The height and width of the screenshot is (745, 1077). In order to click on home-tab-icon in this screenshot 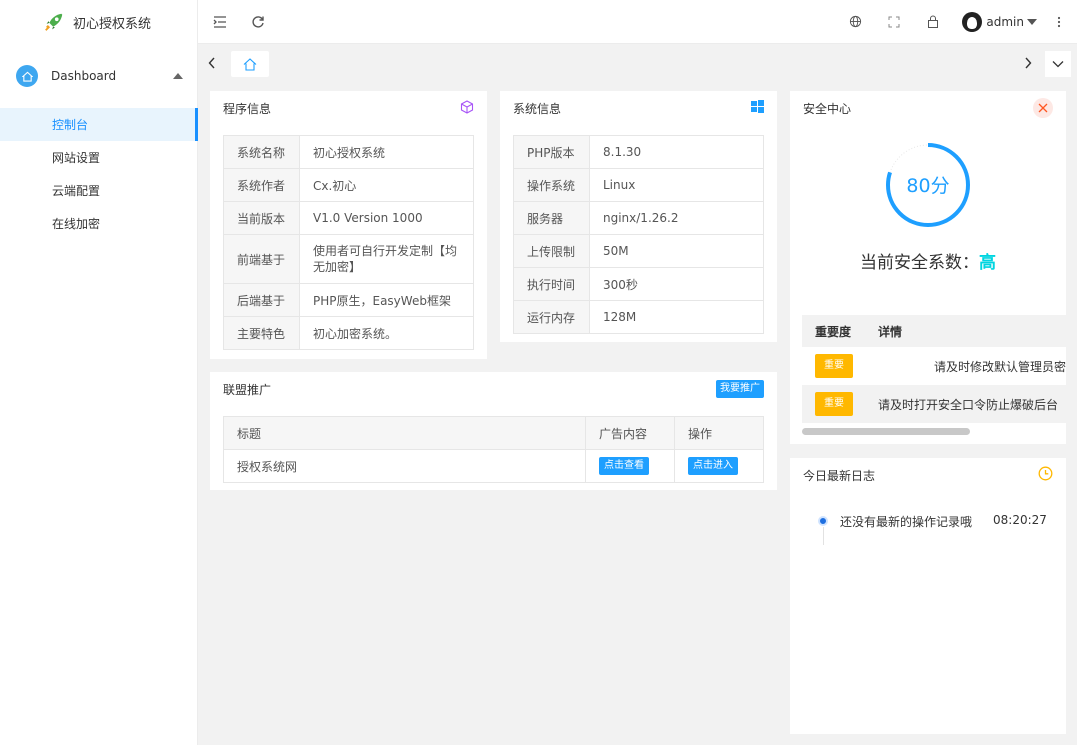, I will do `click(250, 64)`.